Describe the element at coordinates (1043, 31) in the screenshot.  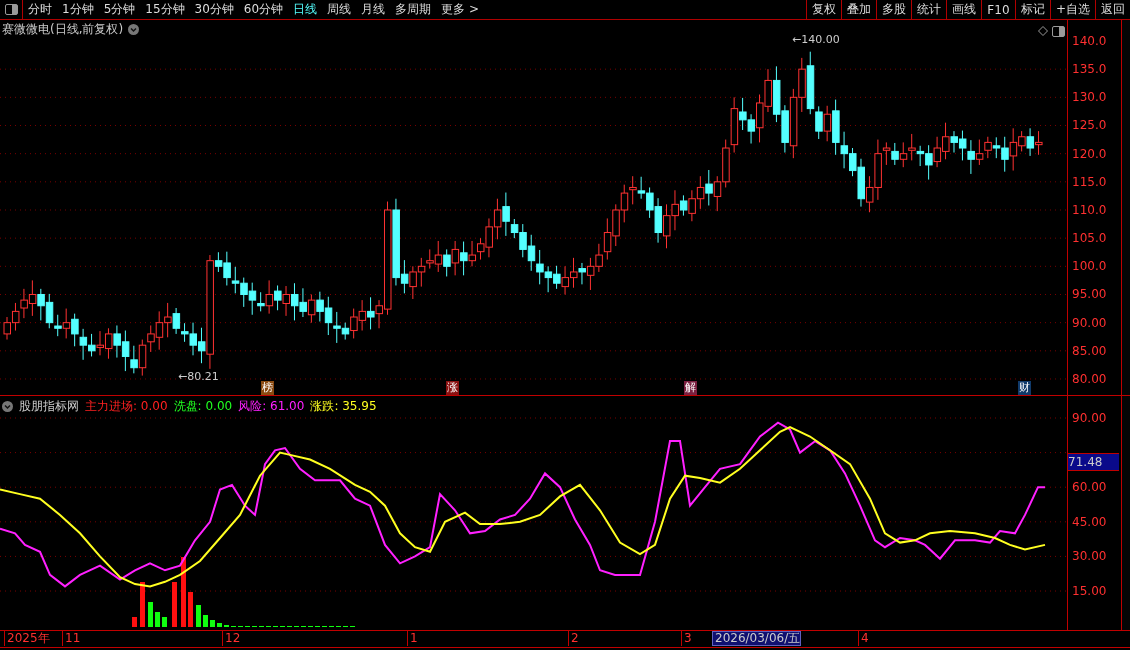
I see `diamond-icon` at that location.